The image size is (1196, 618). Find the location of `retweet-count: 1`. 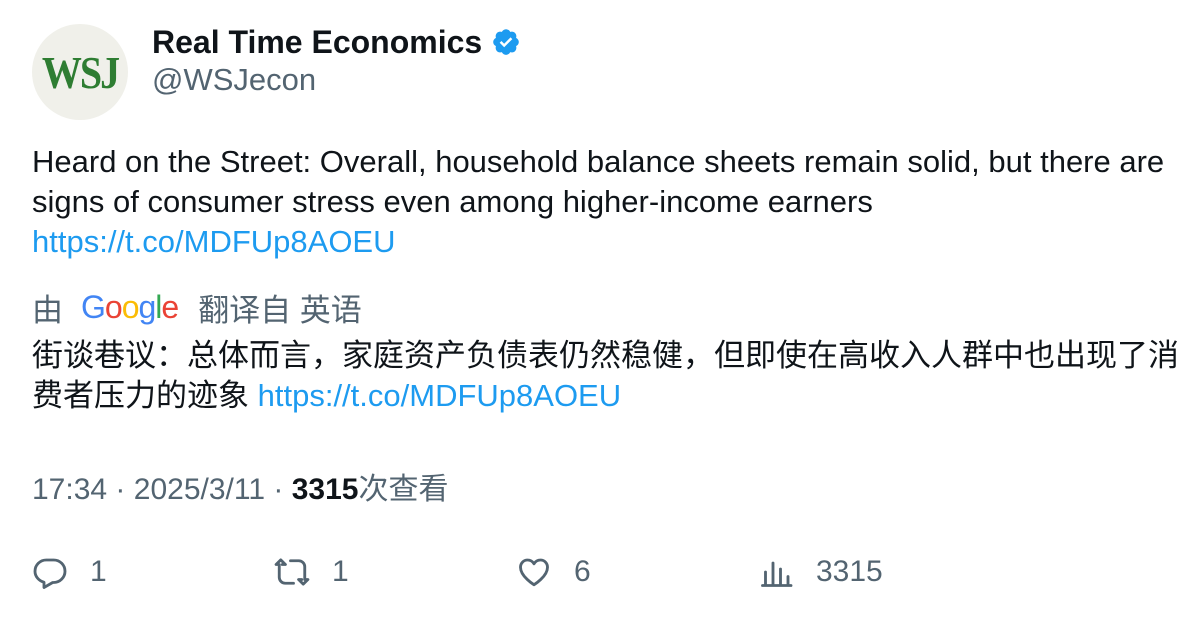

retweet-count: 1 is located at coordinates (340, 571).